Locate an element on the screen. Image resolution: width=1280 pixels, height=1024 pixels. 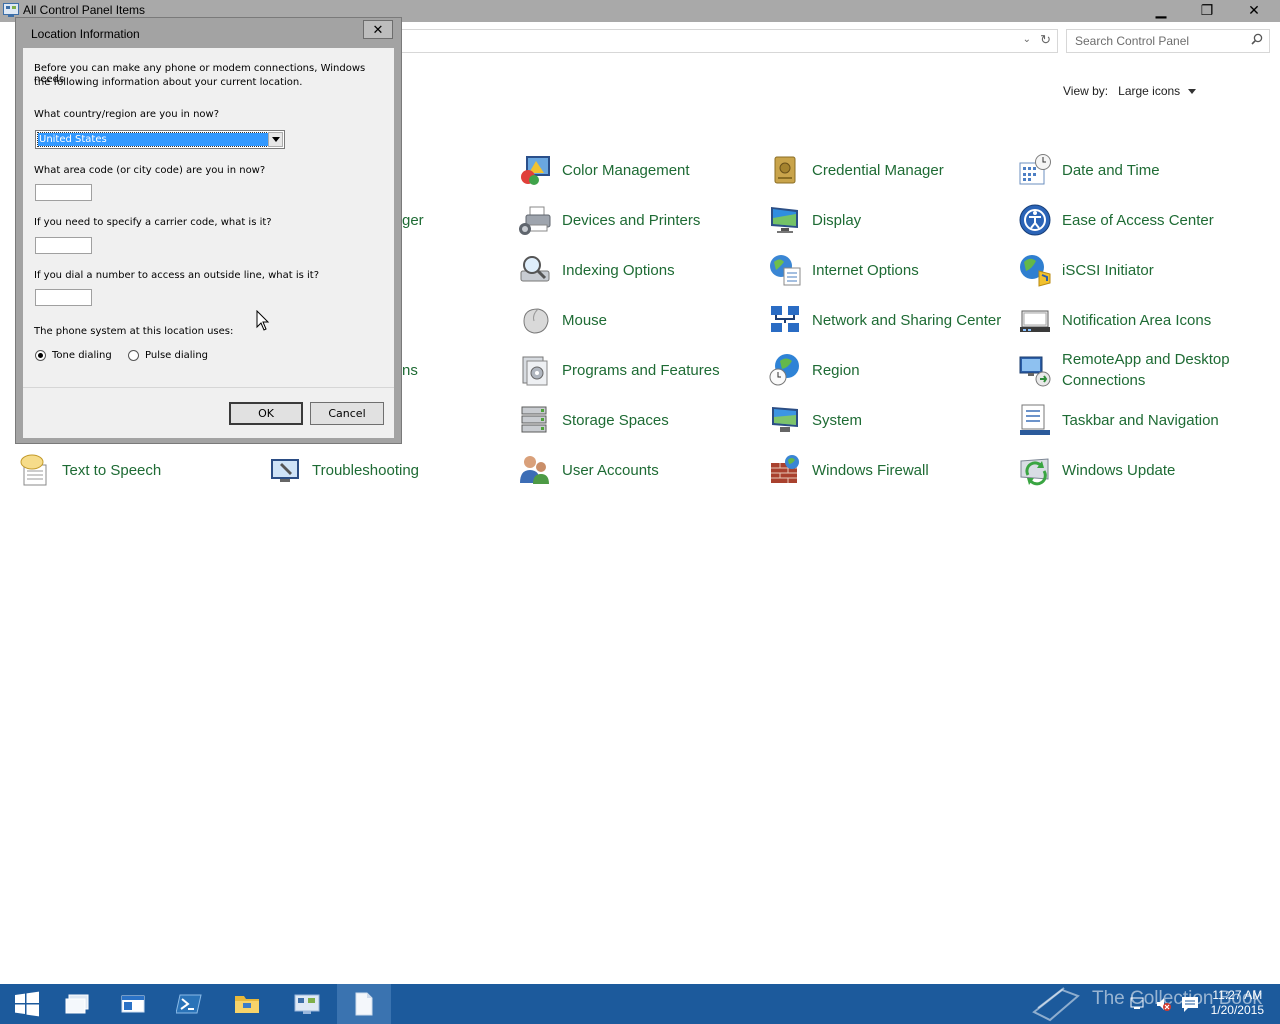
maximize-button: ❐ is located at coordinates (1207, 10).